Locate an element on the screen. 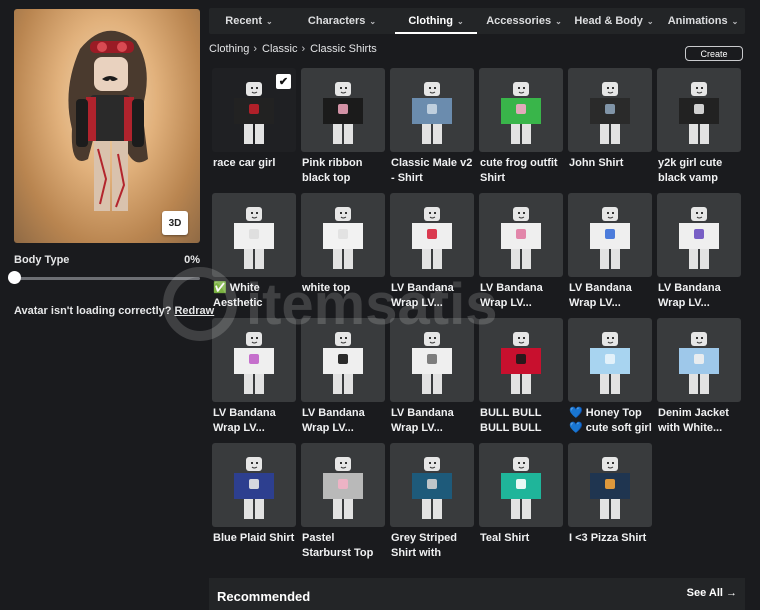 The width and height of the screenshot is (760, 610). redraw-link: Redraw is located at coordinates (194, 311).